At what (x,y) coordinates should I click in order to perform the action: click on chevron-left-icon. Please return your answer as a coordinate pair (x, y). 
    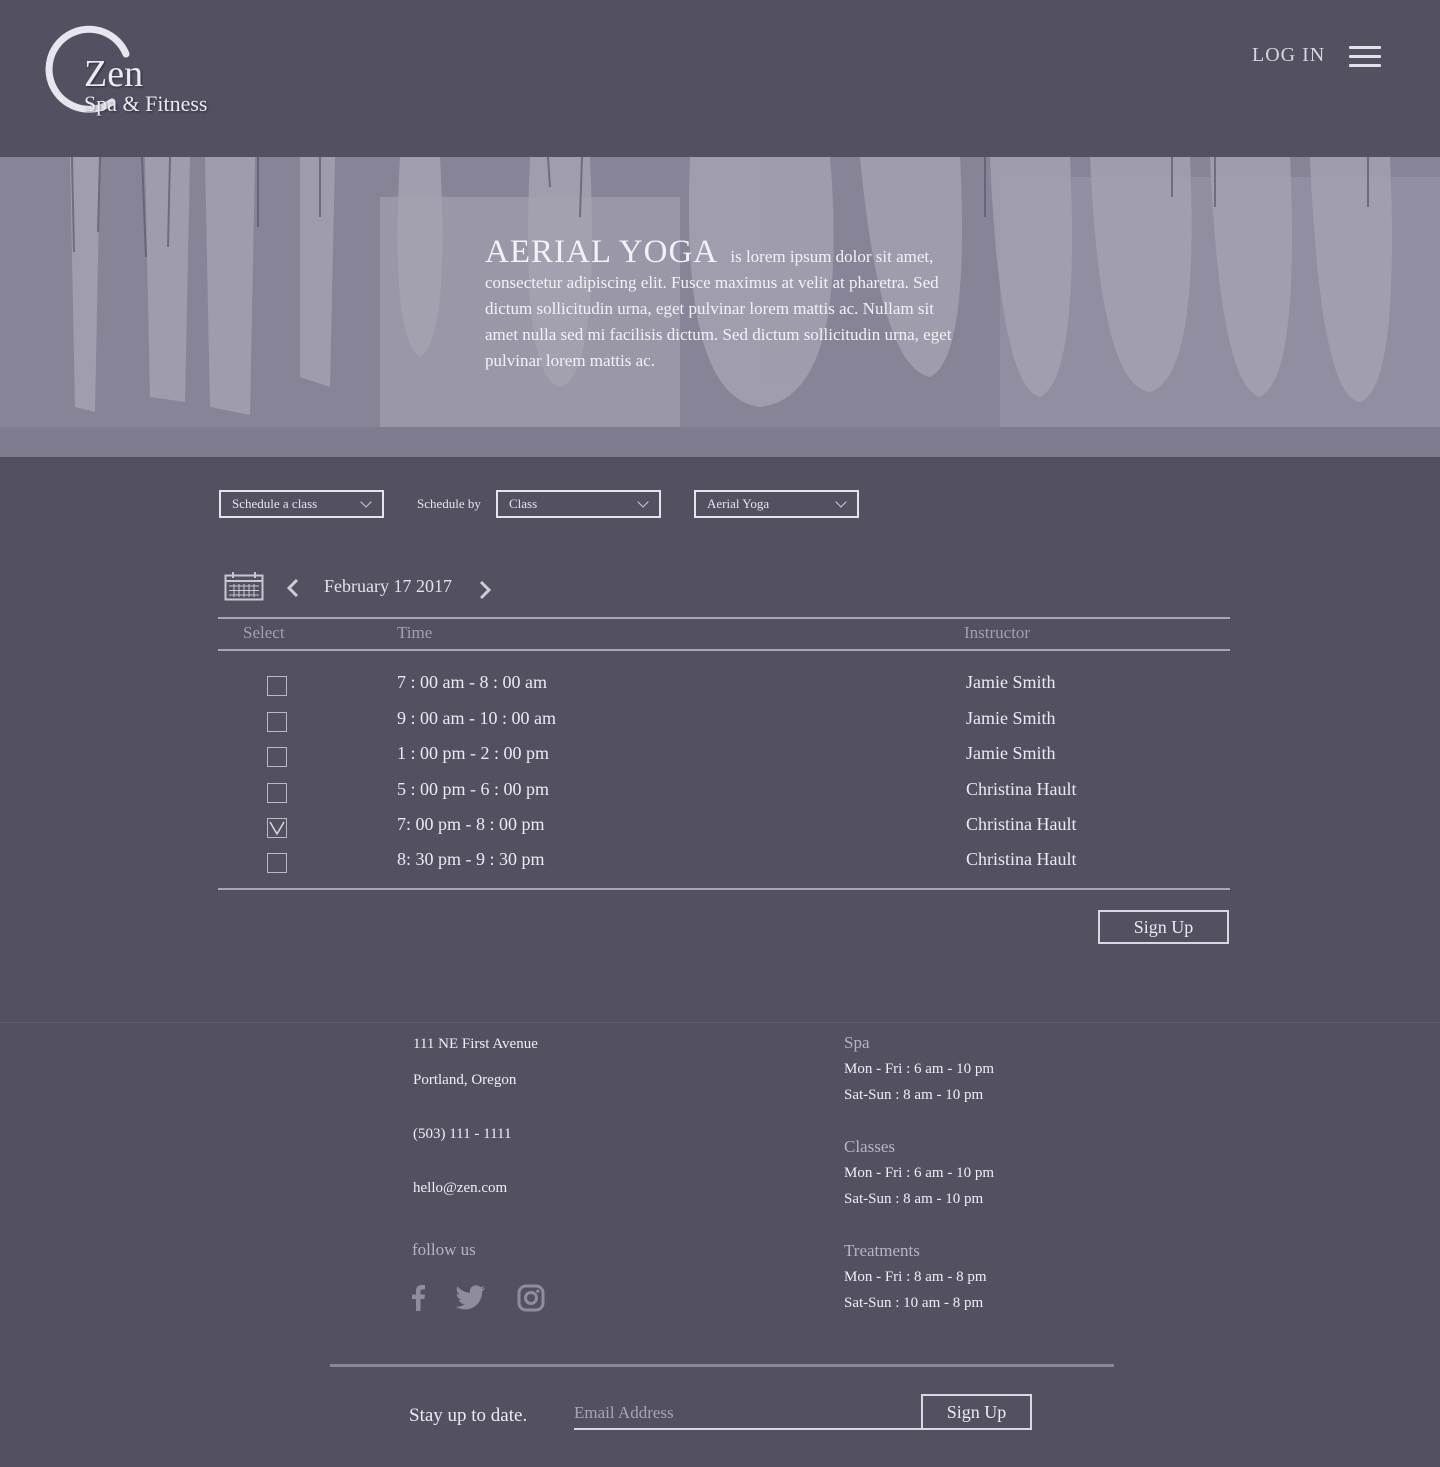
    Looking at the image, I should click on (293, 588).